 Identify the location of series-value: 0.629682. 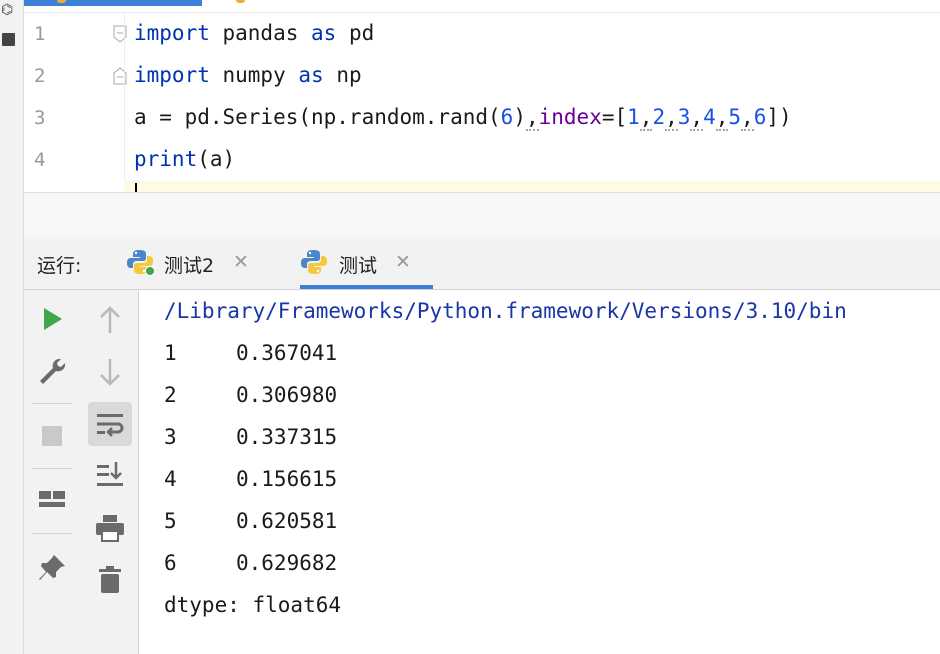
(287, 563).